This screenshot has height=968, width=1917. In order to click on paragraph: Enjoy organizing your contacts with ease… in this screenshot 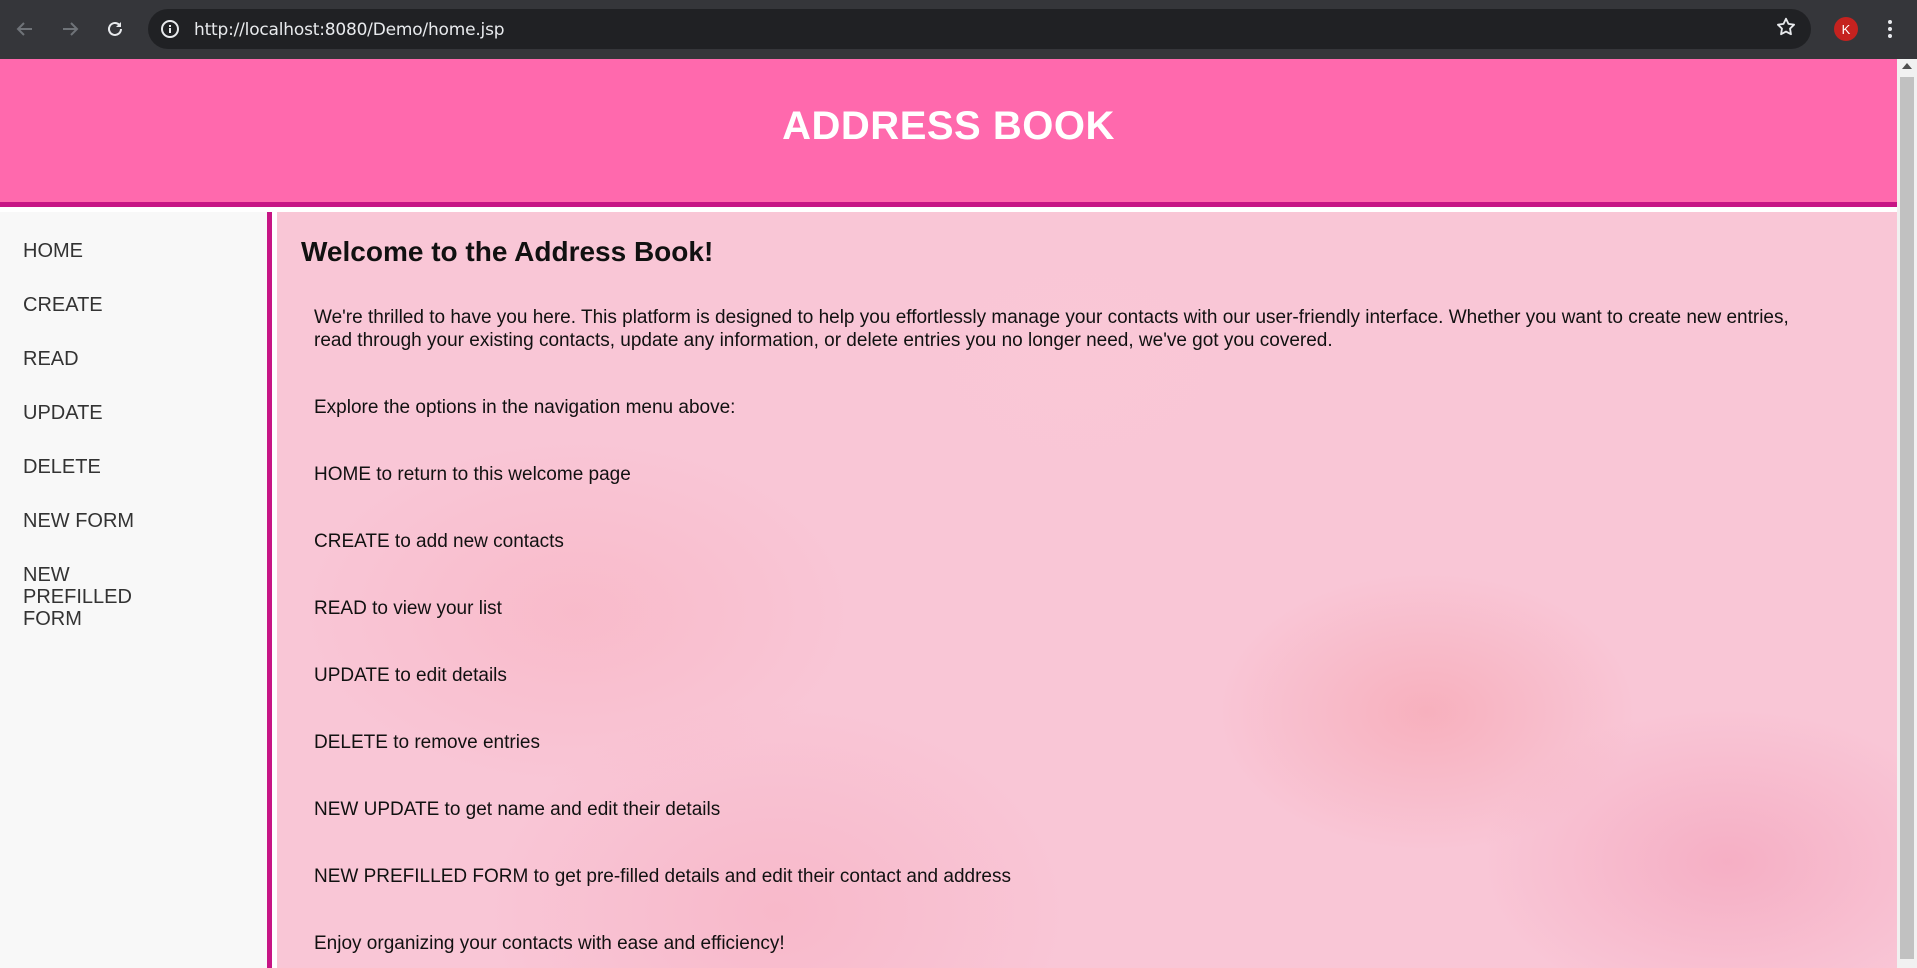, I will do `click(549, 943)`.